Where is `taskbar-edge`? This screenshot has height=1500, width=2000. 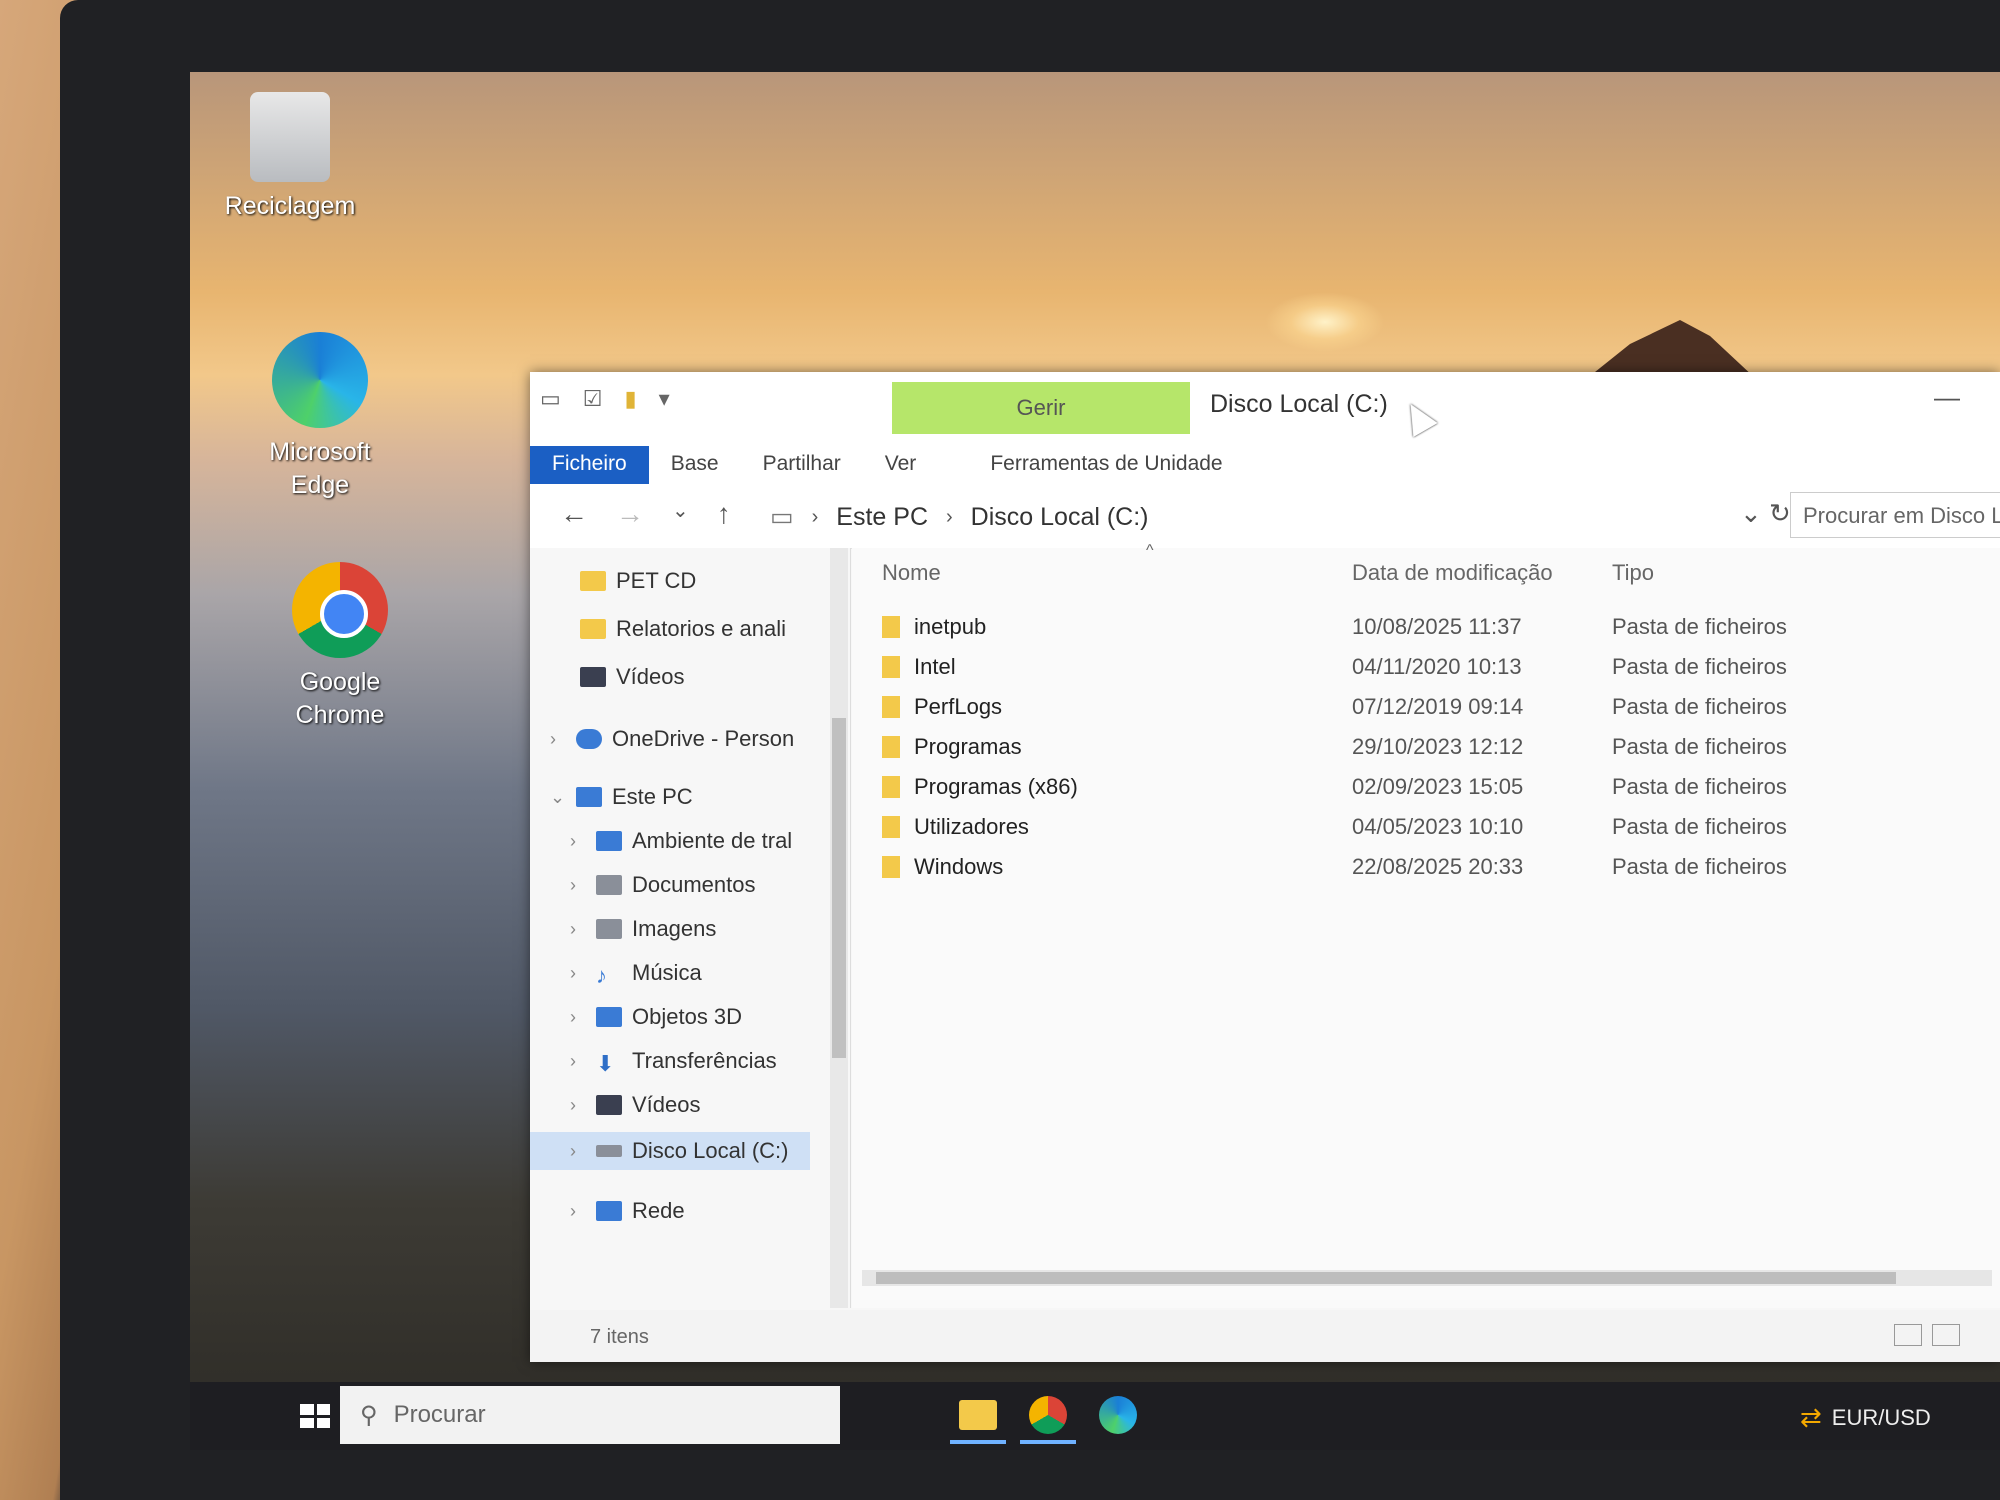 taskbar-edge is located at coordinates (1118, 1415).